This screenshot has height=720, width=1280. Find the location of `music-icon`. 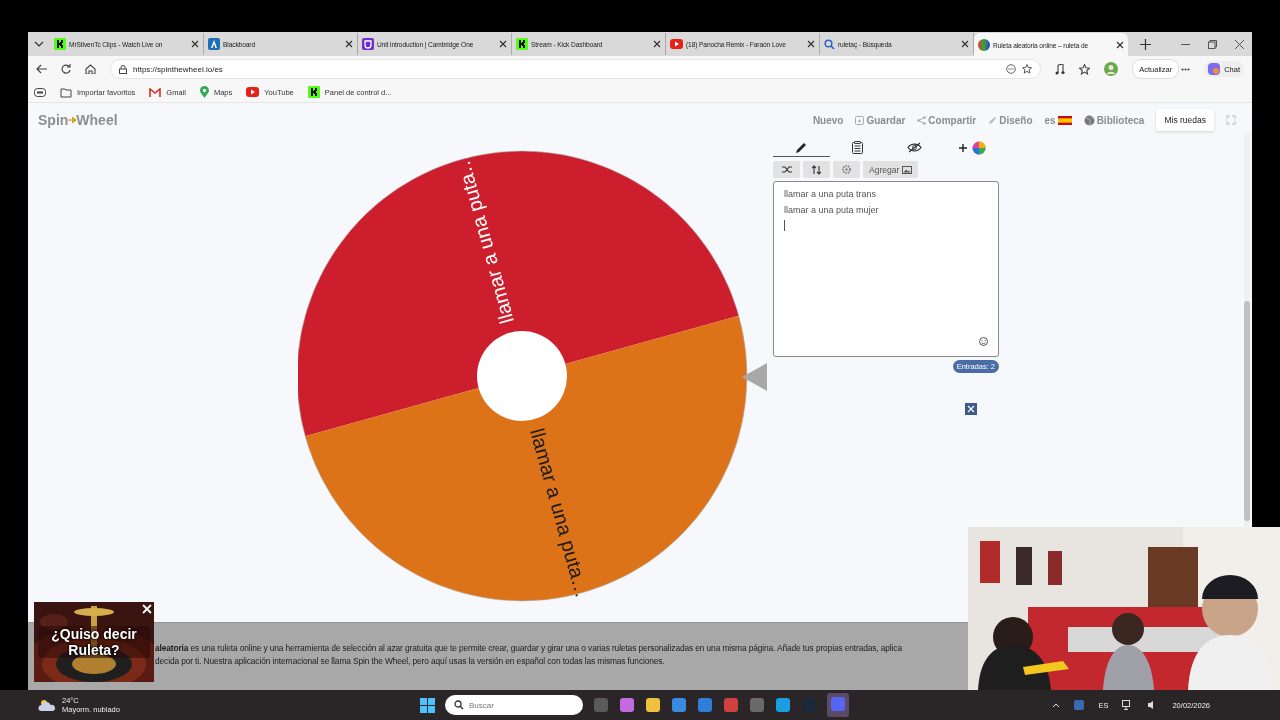

music-icon is located at coordinates (1060, 69).